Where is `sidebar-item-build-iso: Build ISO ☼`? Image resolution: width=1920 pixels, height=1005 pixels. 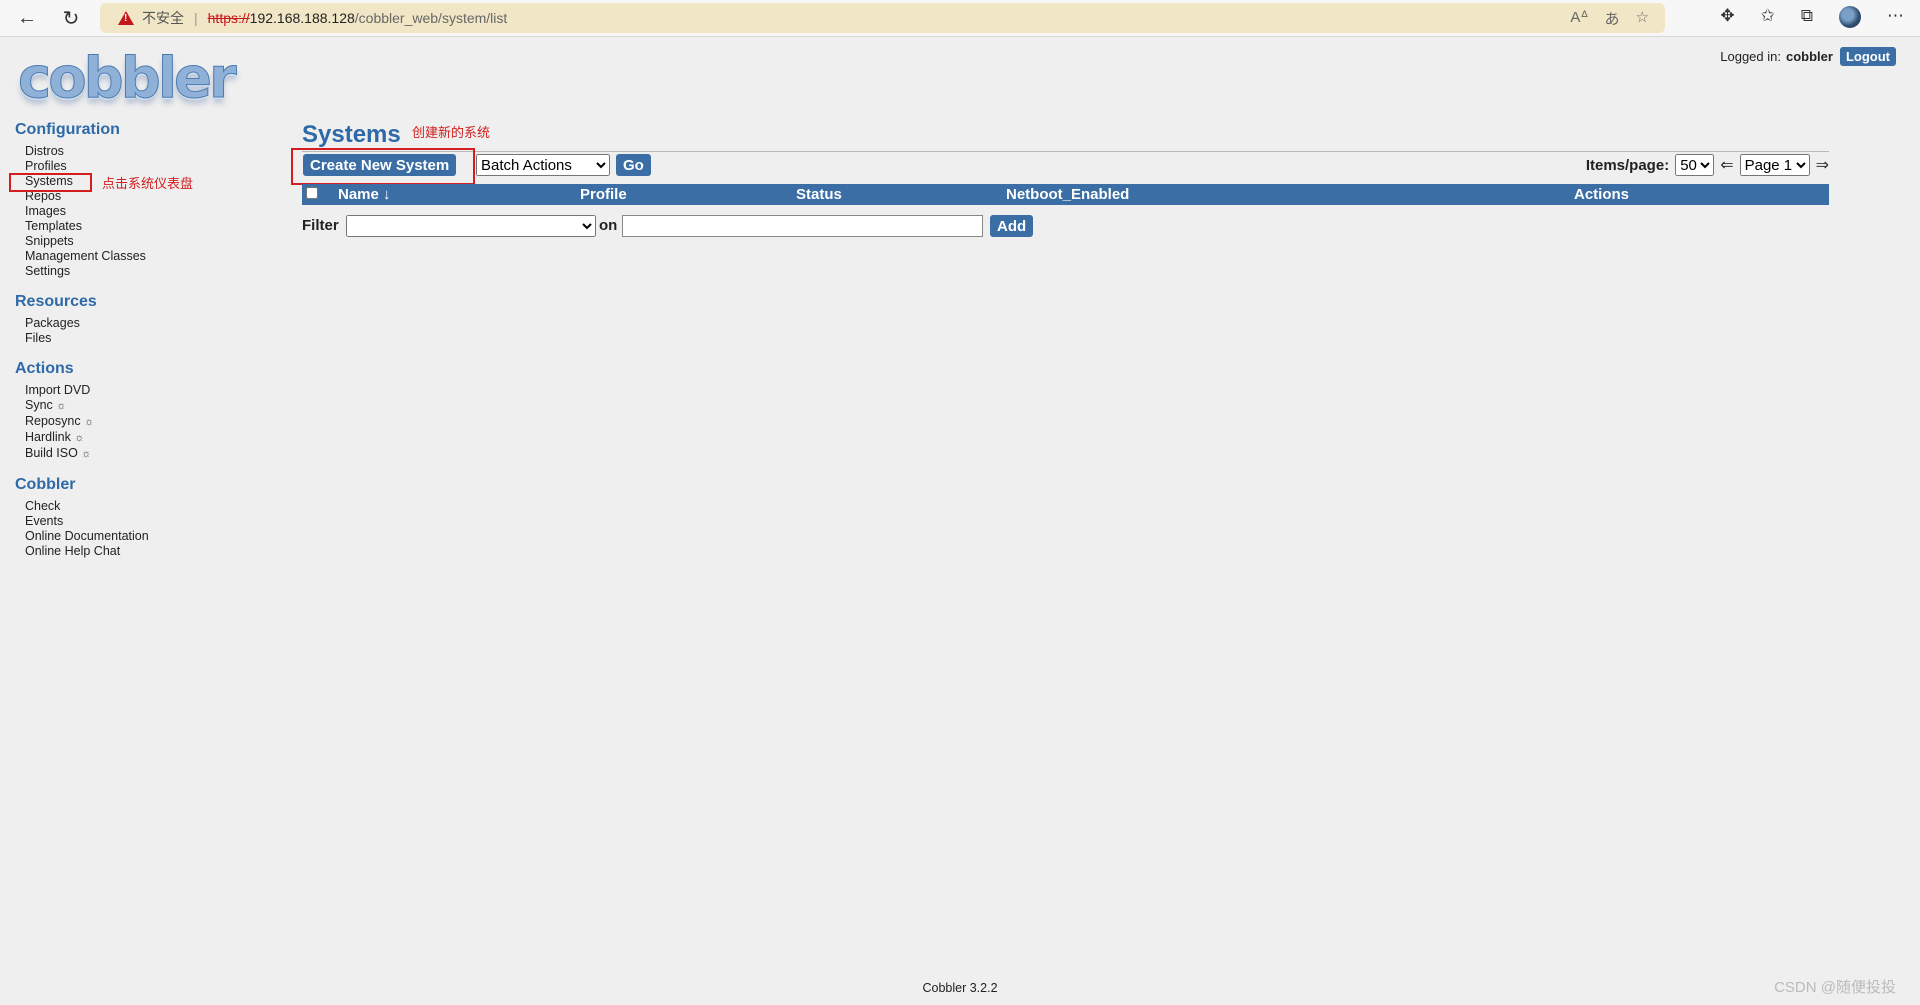 sidebar-item-build-iso: Build ISO ☼ is located at coordinates (58, 454).